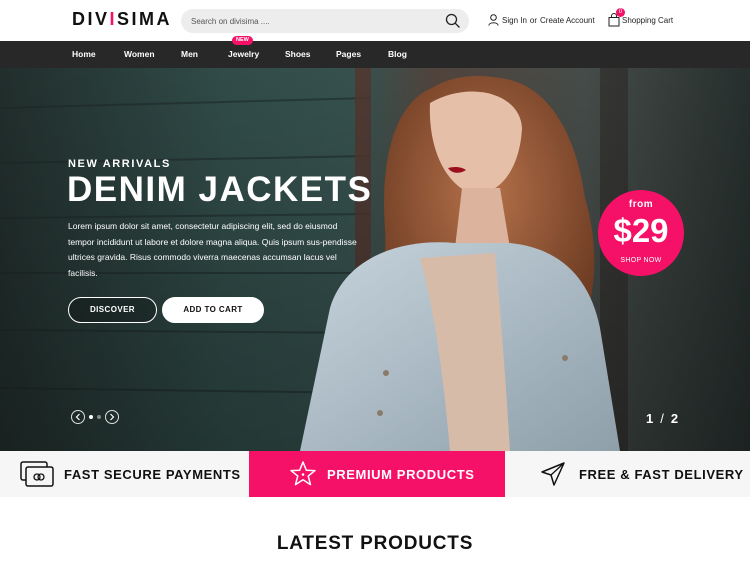 The image size is (750, 569). I want to click on star-icon, so click(303, 473).